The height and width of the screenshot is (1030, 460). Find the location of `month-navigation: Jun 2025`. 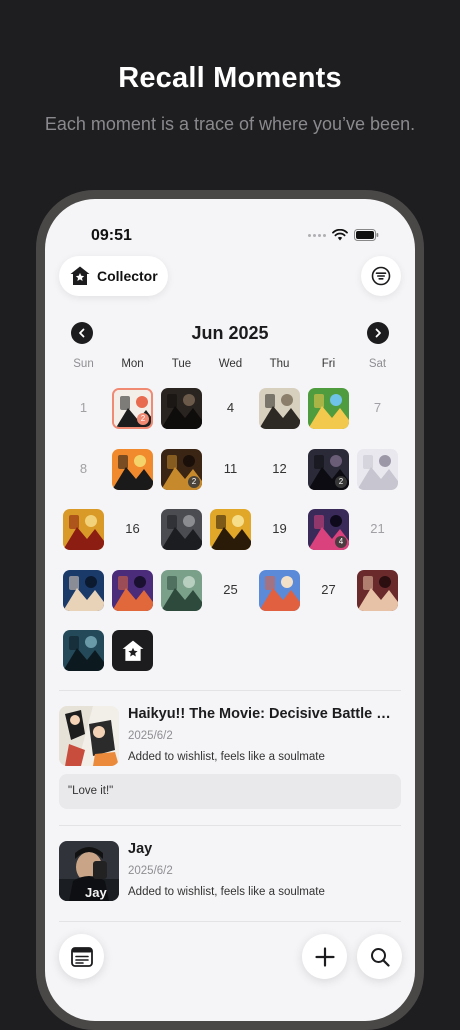

month-navigation: Jun 2025 is located at coordinates (230, 333).